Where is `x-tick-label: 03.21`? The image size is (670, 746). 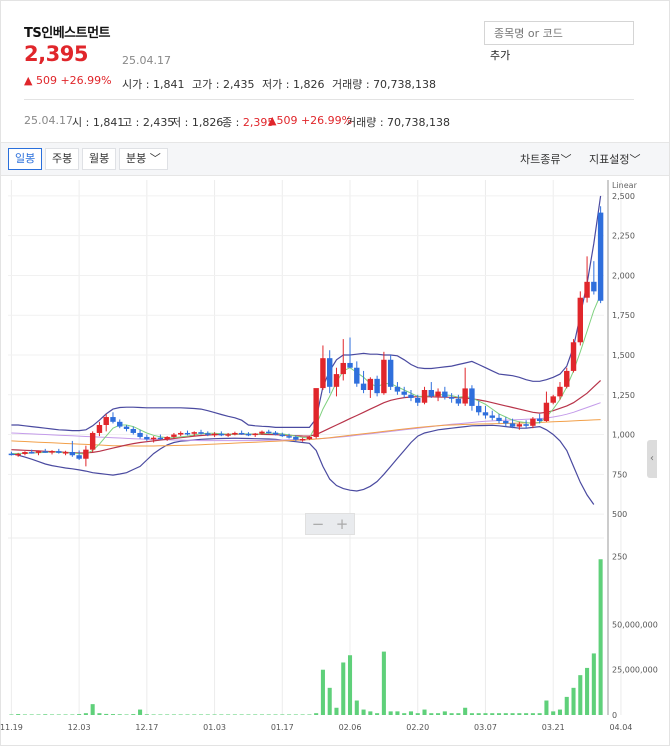
x-tick-label: 03.21 is located at coordinates (553, 727).